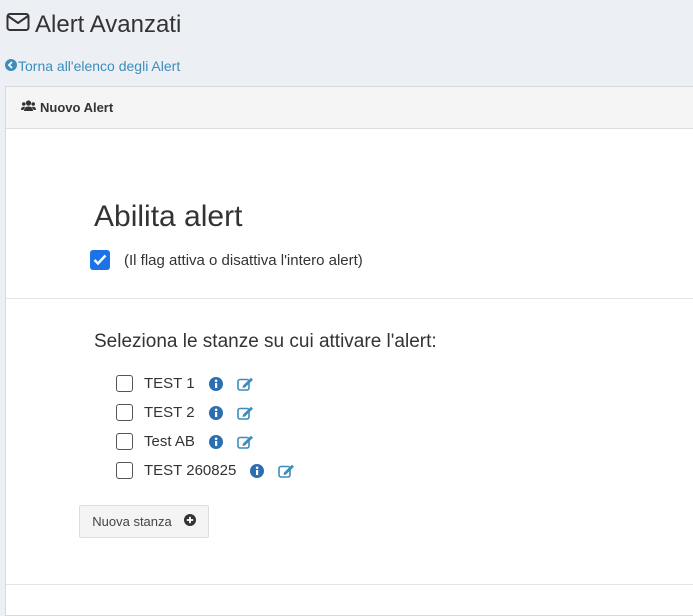  Describe the element at coordinates (30, 107) in the screenshot. I see `users-icon` at that location.